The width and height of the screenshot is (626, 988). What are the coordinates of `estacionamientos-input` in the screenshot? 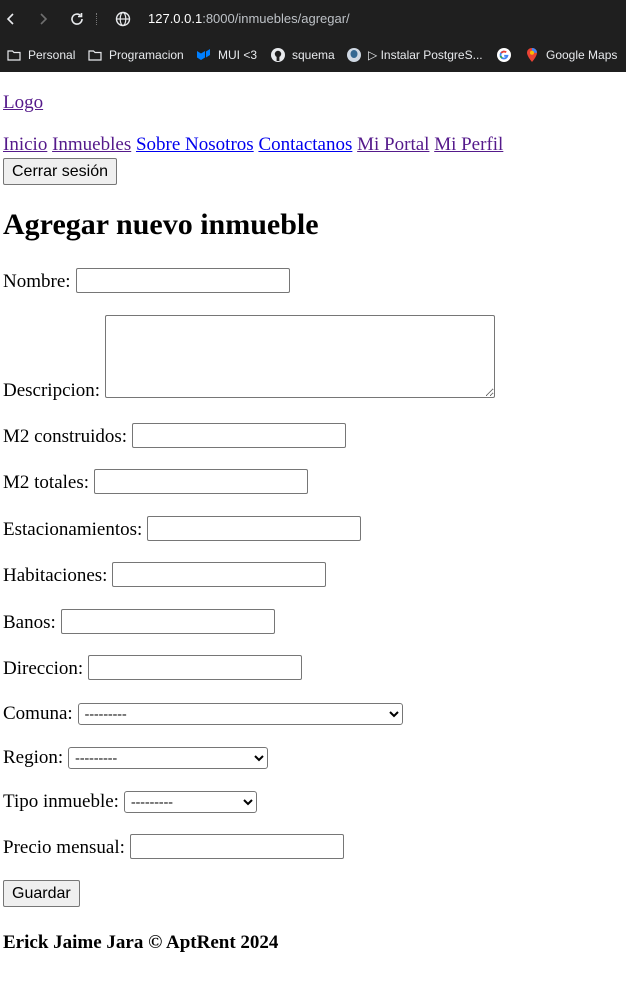 It's located at (254, 528).